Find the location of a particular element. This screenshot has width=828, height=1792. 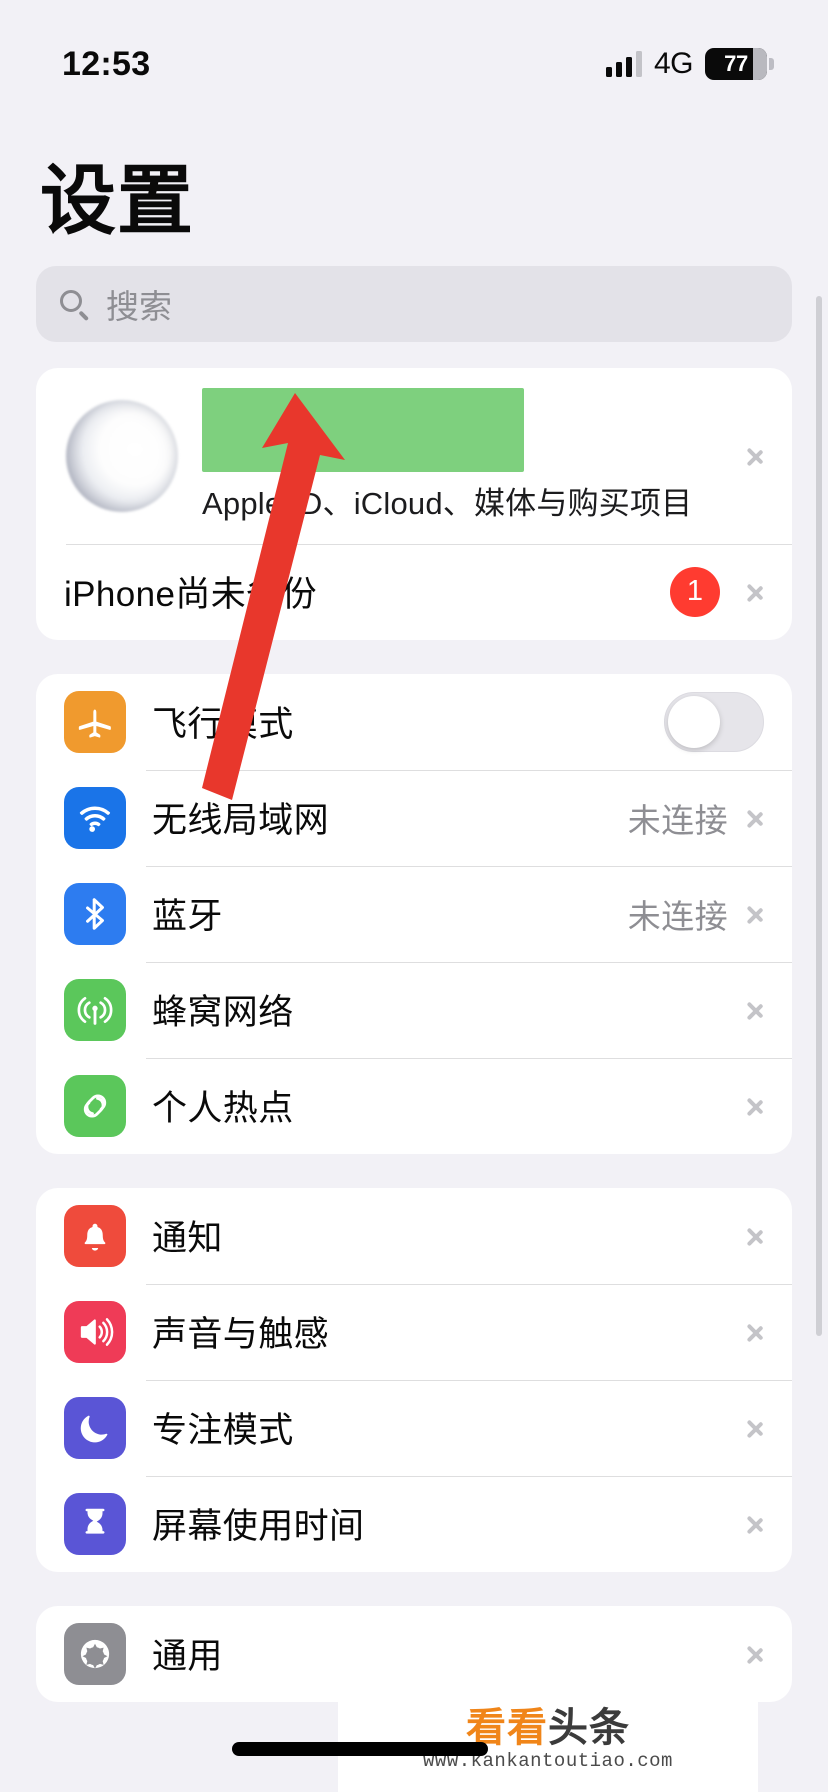

search-icon is located at coordinates (74, 304).